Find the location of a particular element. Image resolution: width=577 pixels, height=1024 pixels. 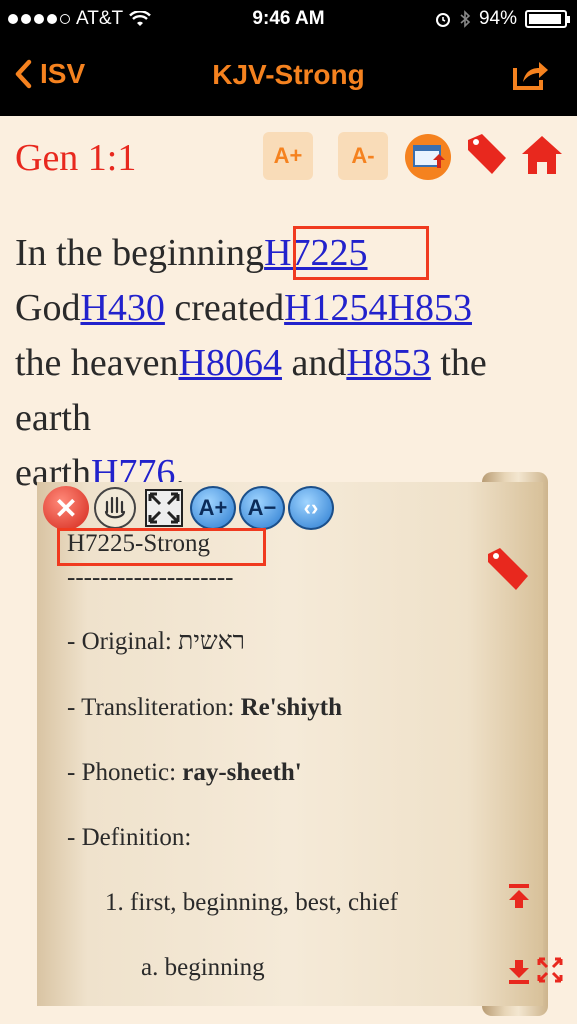

strong-link: H430 is located at coordinates (122, 308).